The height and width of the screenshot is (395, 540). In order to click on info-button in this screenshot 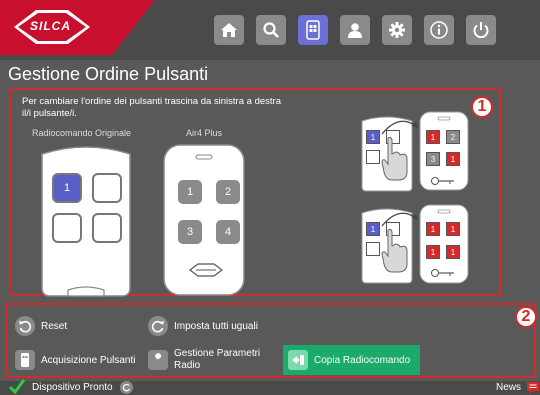, I will do `click(439, 30)`.